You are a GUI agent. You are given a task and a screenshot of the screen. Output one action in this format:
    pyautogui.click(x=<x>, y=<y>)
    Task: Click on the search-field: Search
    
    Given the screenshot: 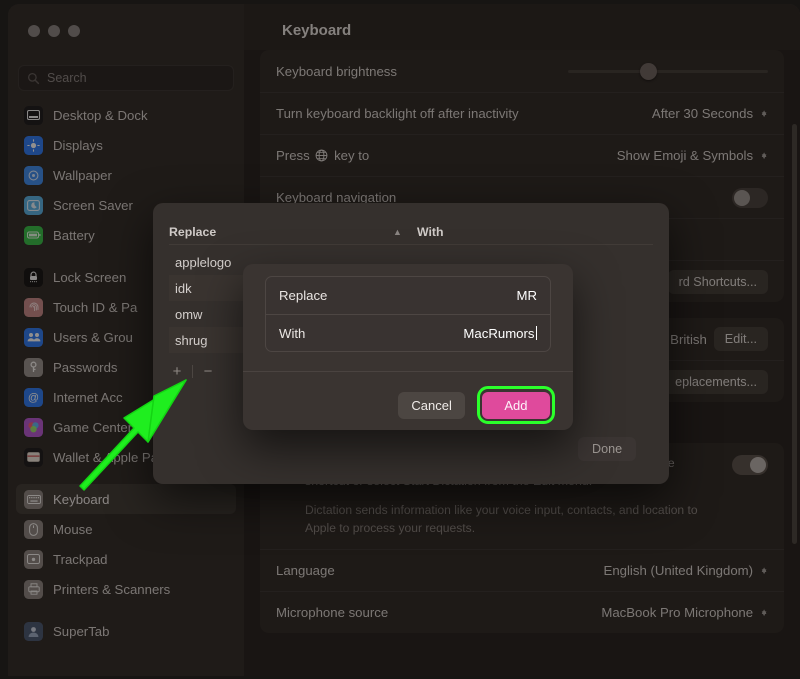 What is the action you would take?
    pyautogui.click(x=126, y=78)
    